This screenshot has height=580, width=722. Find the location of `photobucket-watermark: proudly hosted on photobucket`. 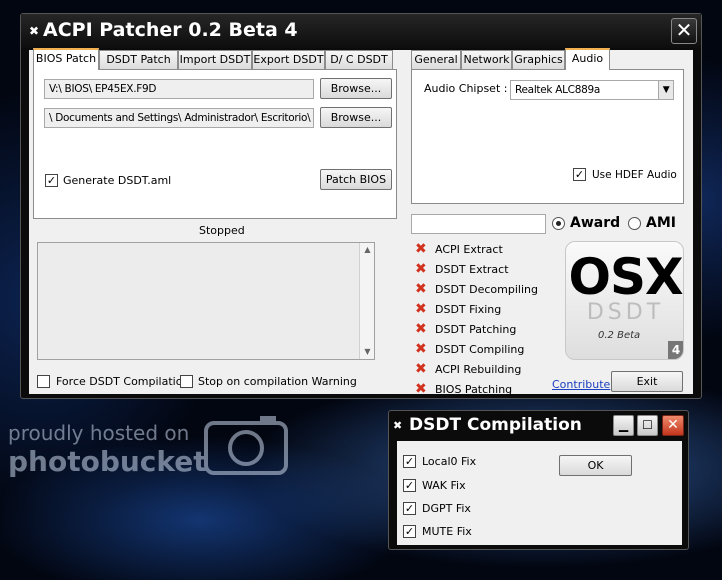

photobucket-watermark: proudly hosted on photobucket is located at coordinates (155, 450).